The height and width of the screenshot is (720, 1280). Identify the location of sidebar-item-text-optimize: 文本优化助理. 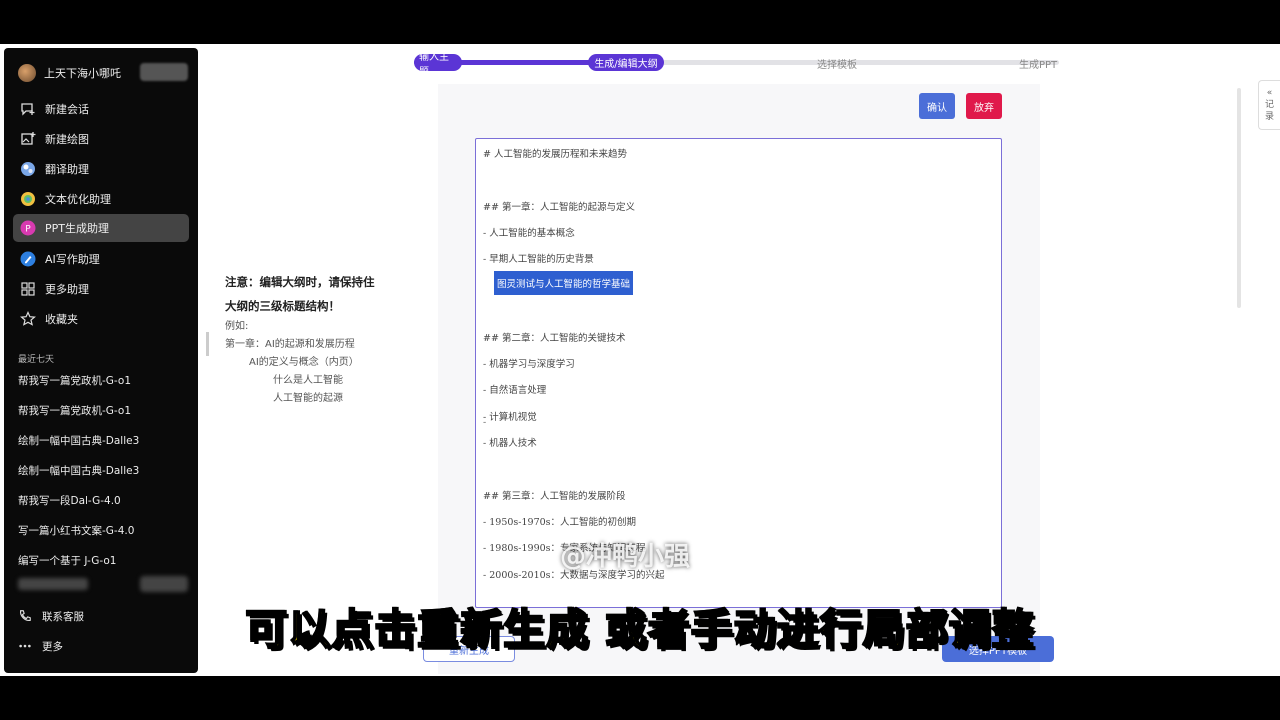
(101, 199).